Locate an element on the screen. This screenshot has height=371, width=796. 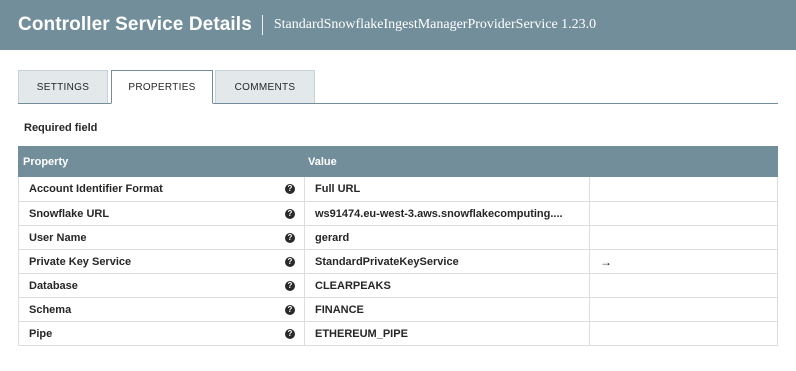
property-name: Database is located at coordinates (53, 285).